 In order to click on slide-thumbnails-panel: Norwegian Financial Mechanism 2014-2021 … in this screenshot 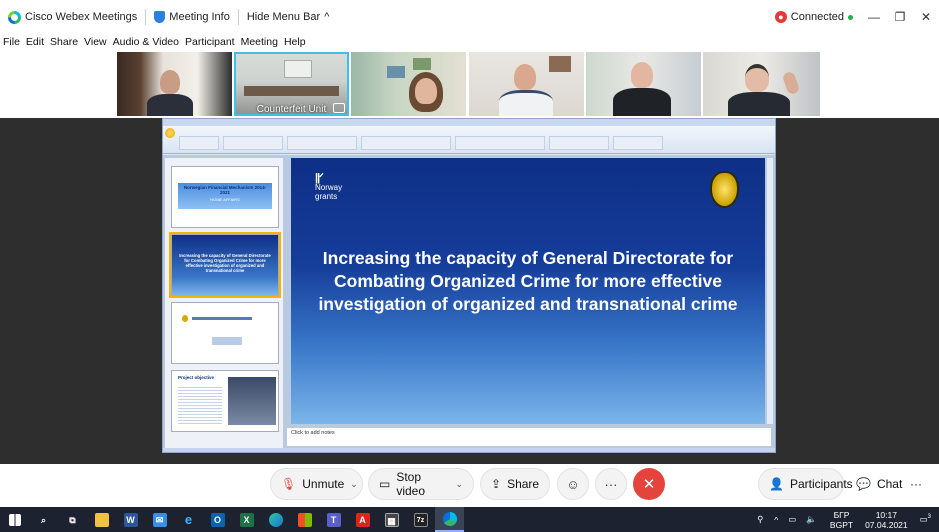, I will do `click(224, 303)`.